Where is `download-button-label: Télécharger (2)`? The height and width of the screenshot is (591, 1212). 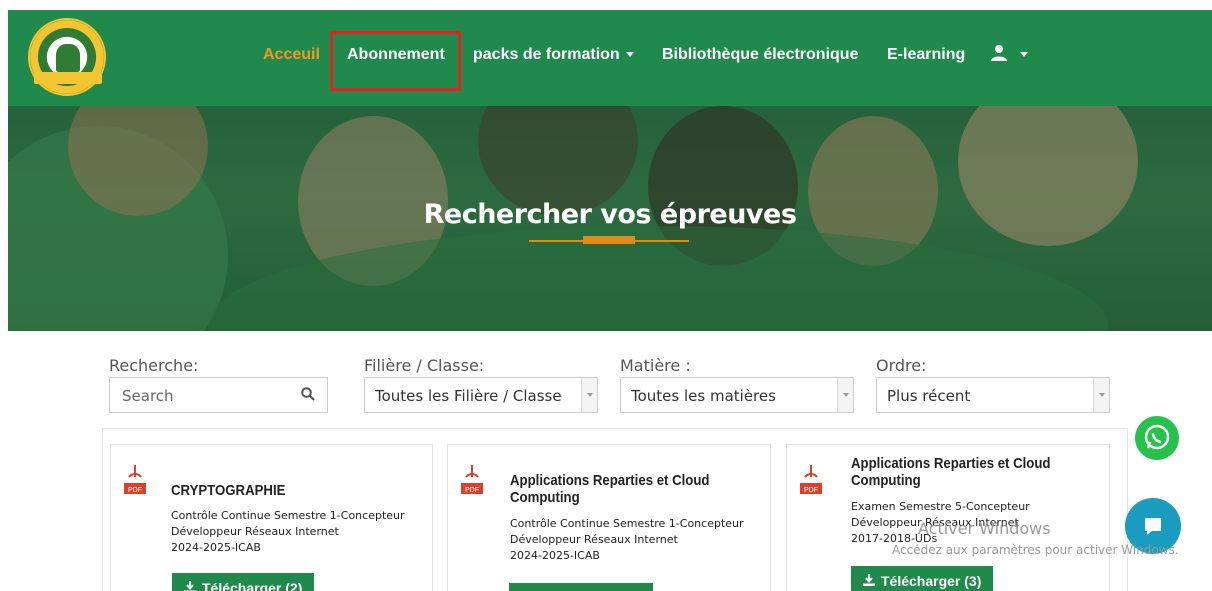 download-button-label: Télécharger (2) is located at coordinates (252, 585).